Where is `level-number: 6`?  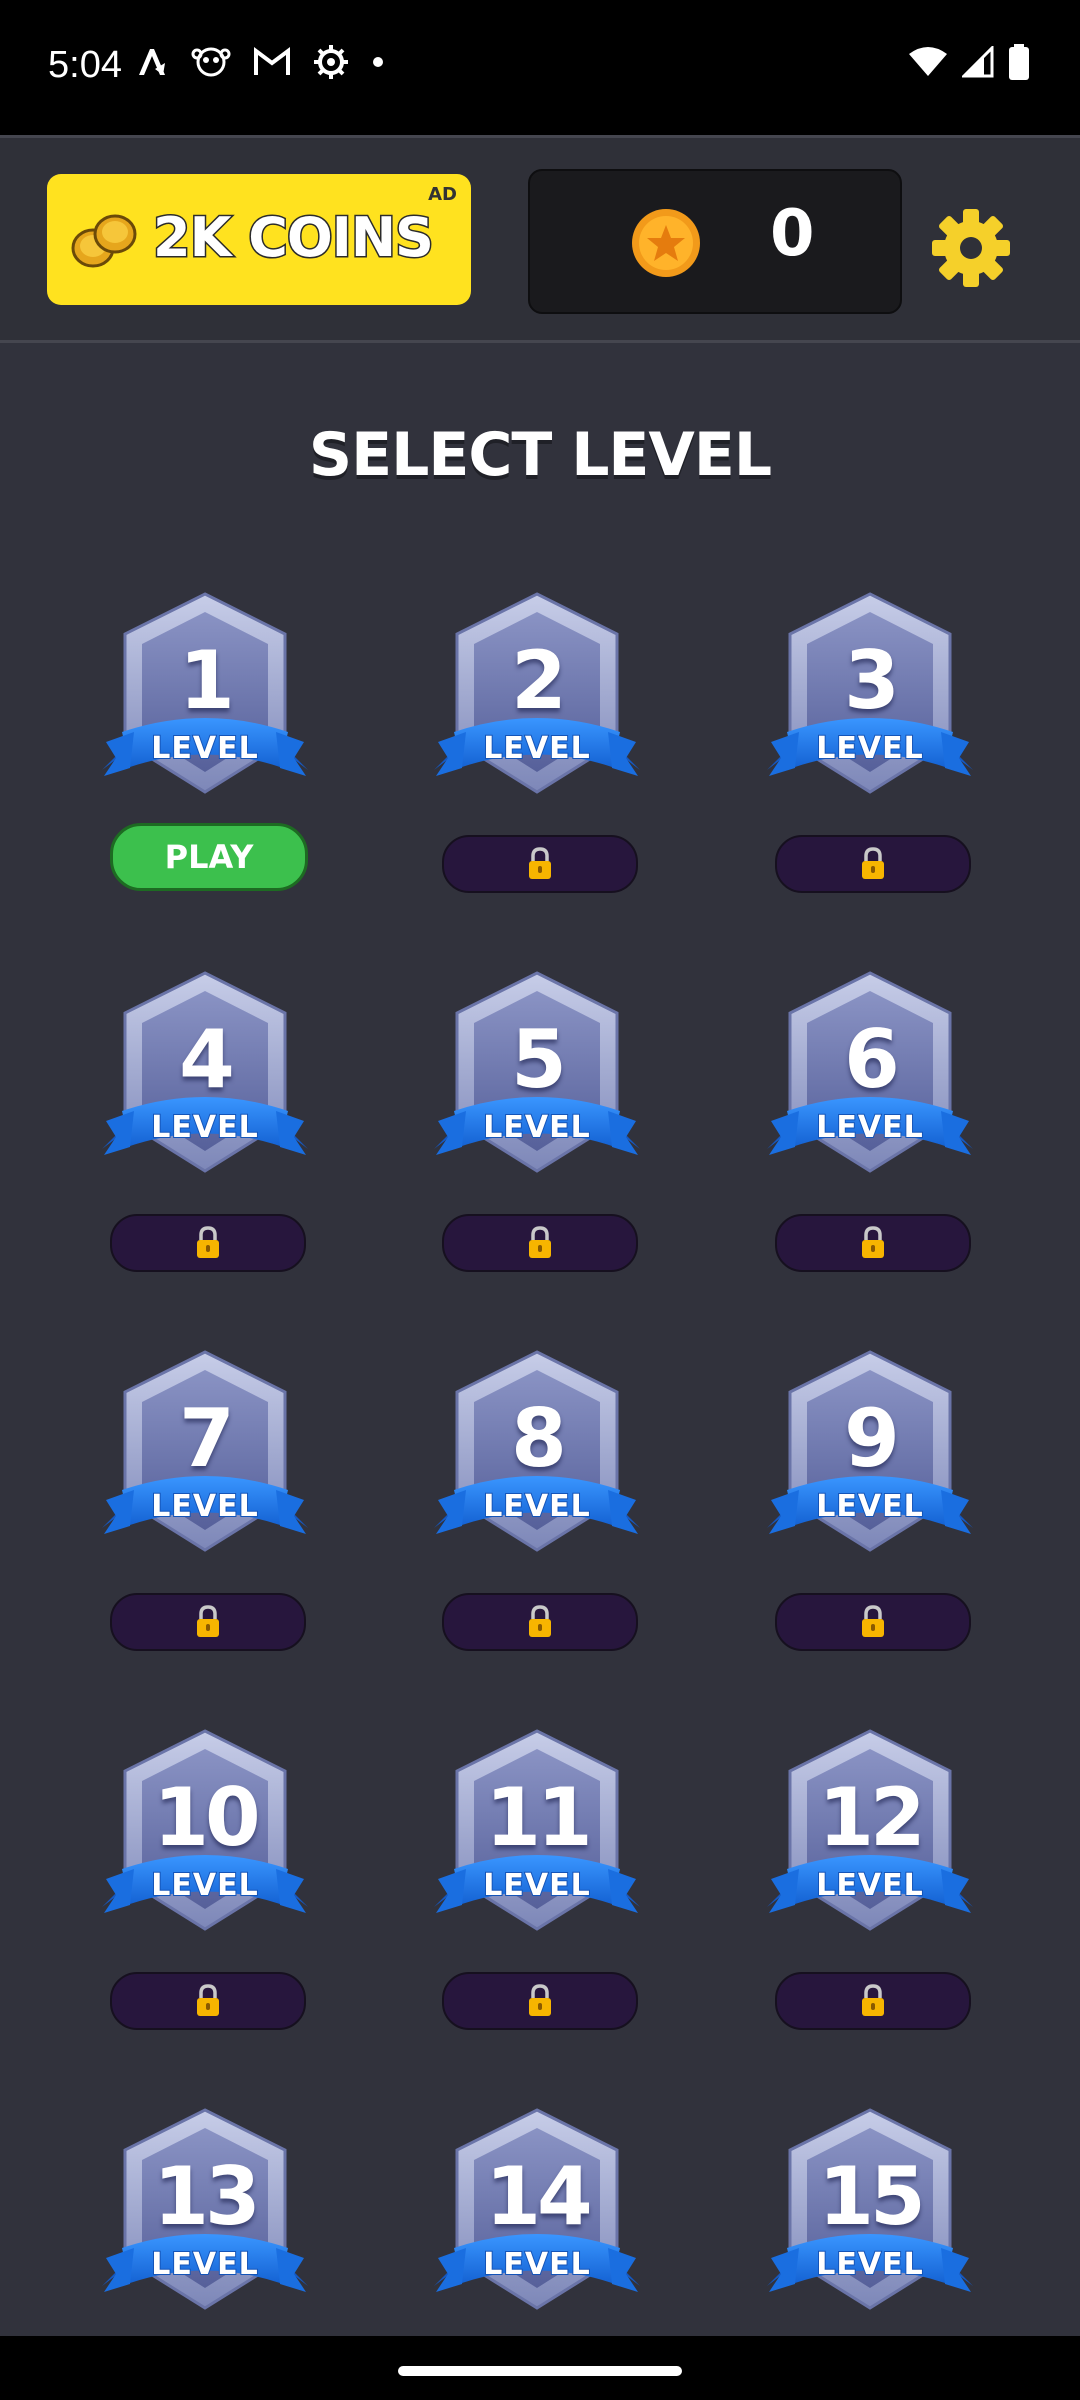
level-number: 6 is located at coordinates (872, 1059).